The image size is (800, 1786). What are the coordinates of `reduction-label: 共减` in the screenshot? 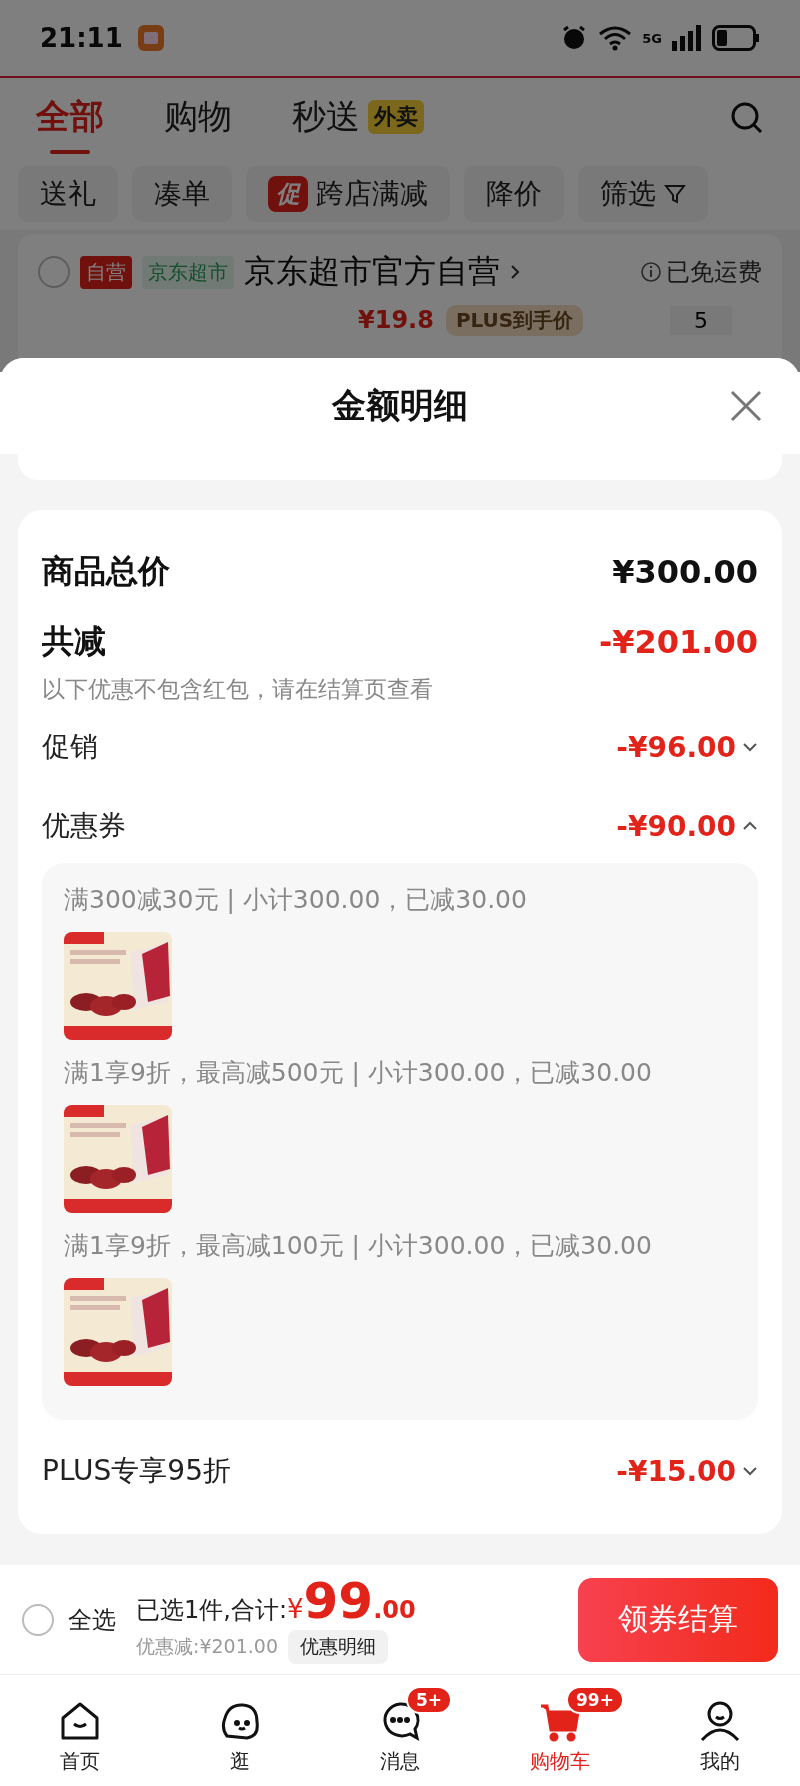 It's located at (74, 641).